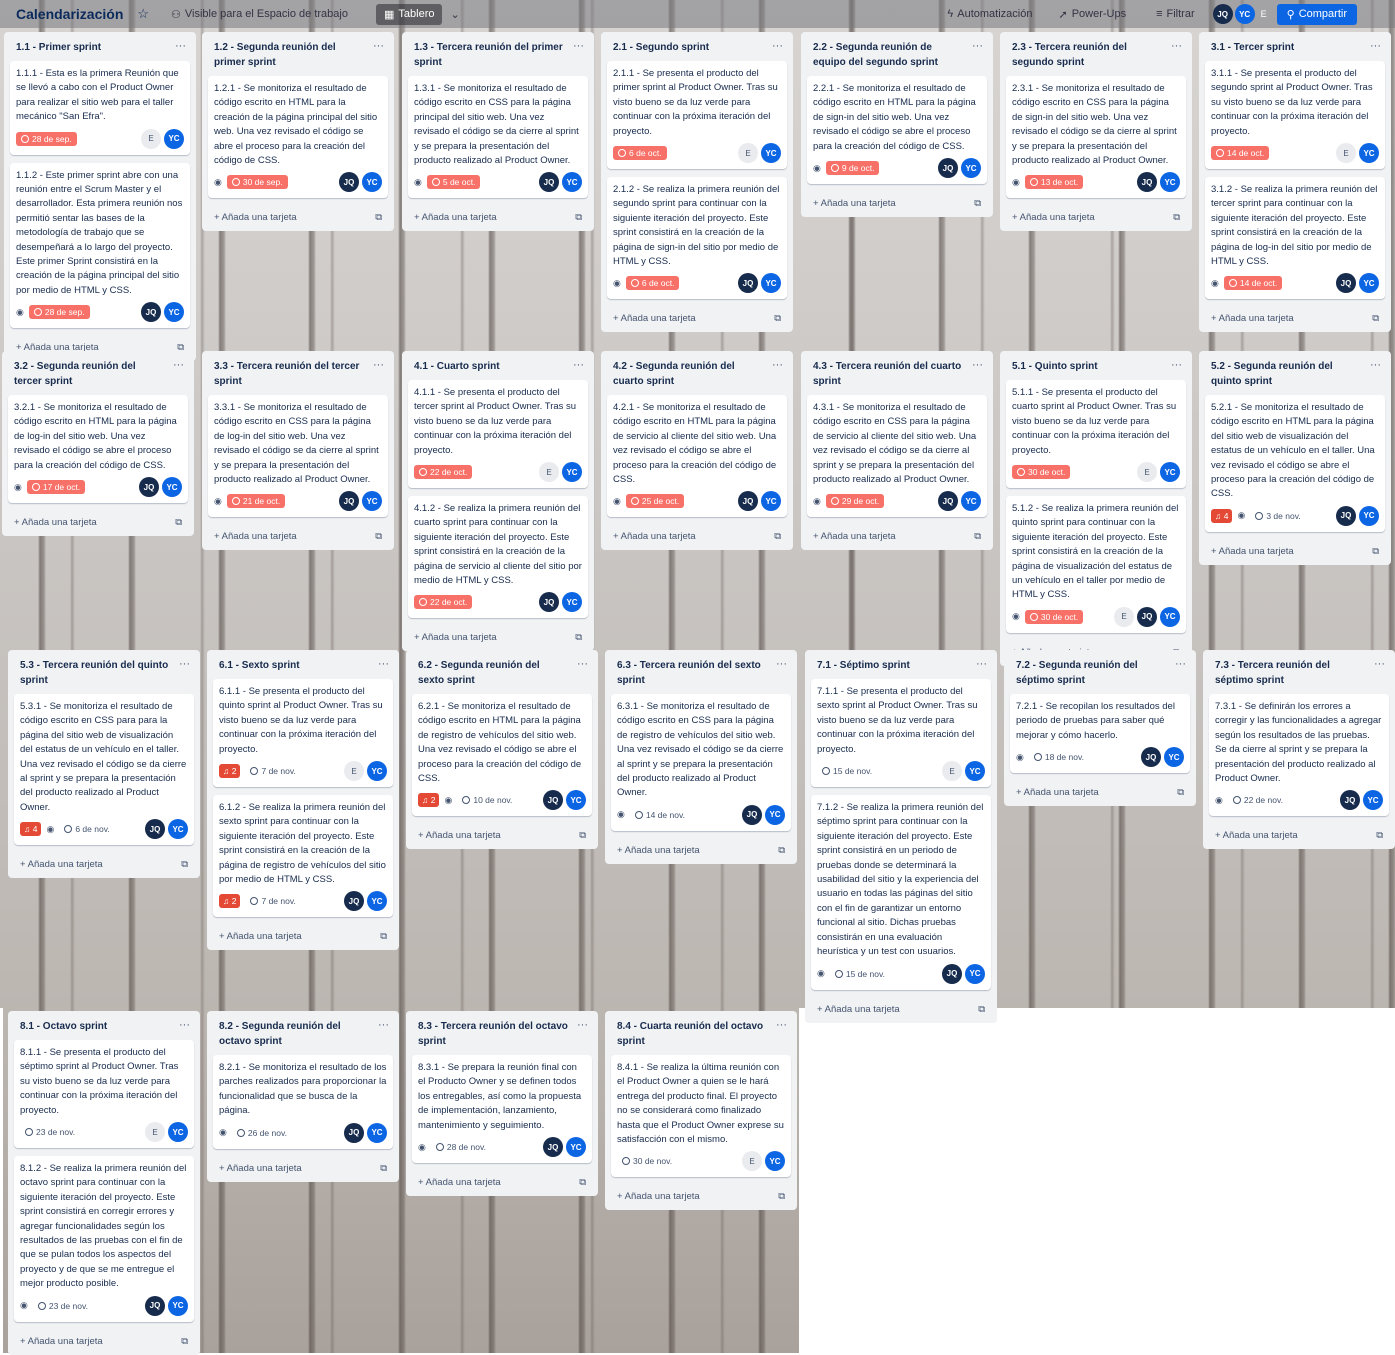 Image resolution: width=1395 pixels, height=1355 pixels. Describe the element at coordinates (294, 665) in the screenshot. I see `list-title: 6.1 - Sexto sprint` at that location.